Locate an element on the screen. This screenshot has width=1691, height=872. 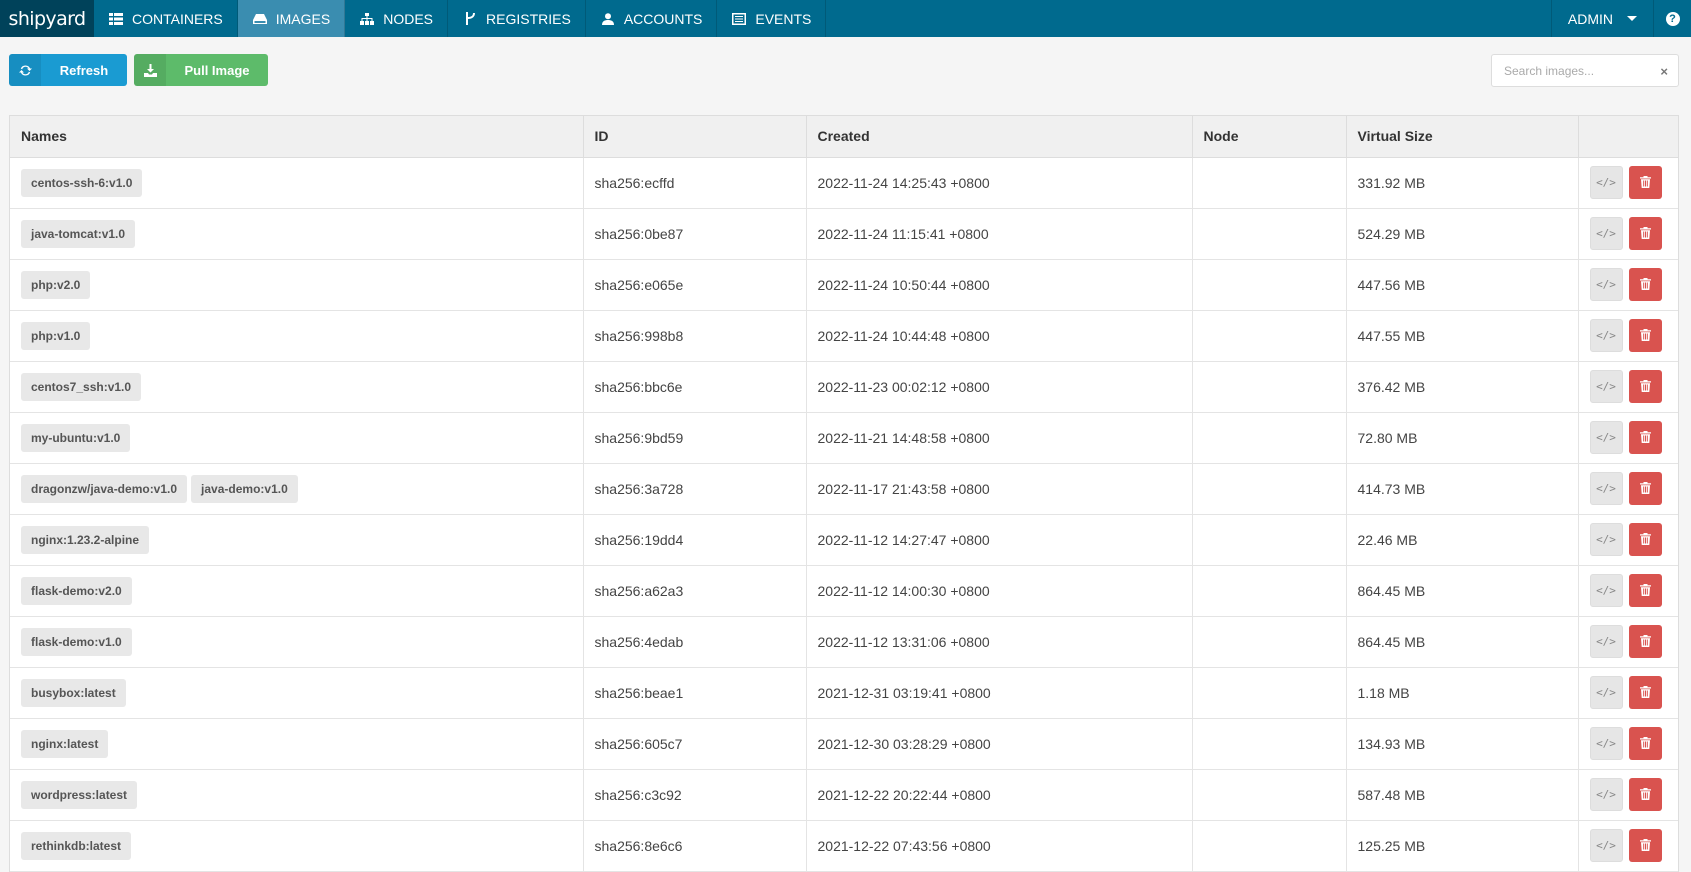
column-header-names: Names is located at coordinates (297, 137).